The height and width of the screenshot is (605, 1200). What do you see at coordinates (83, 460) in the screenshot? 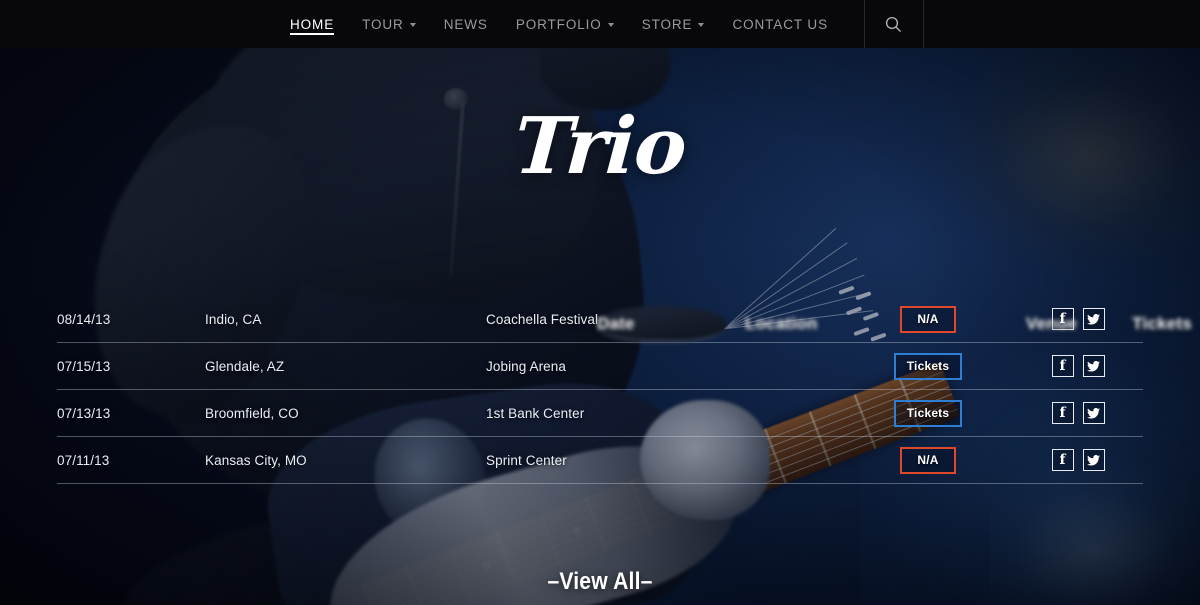
I see `cell-date: 07/11/13` at bounding box center [83, 460].